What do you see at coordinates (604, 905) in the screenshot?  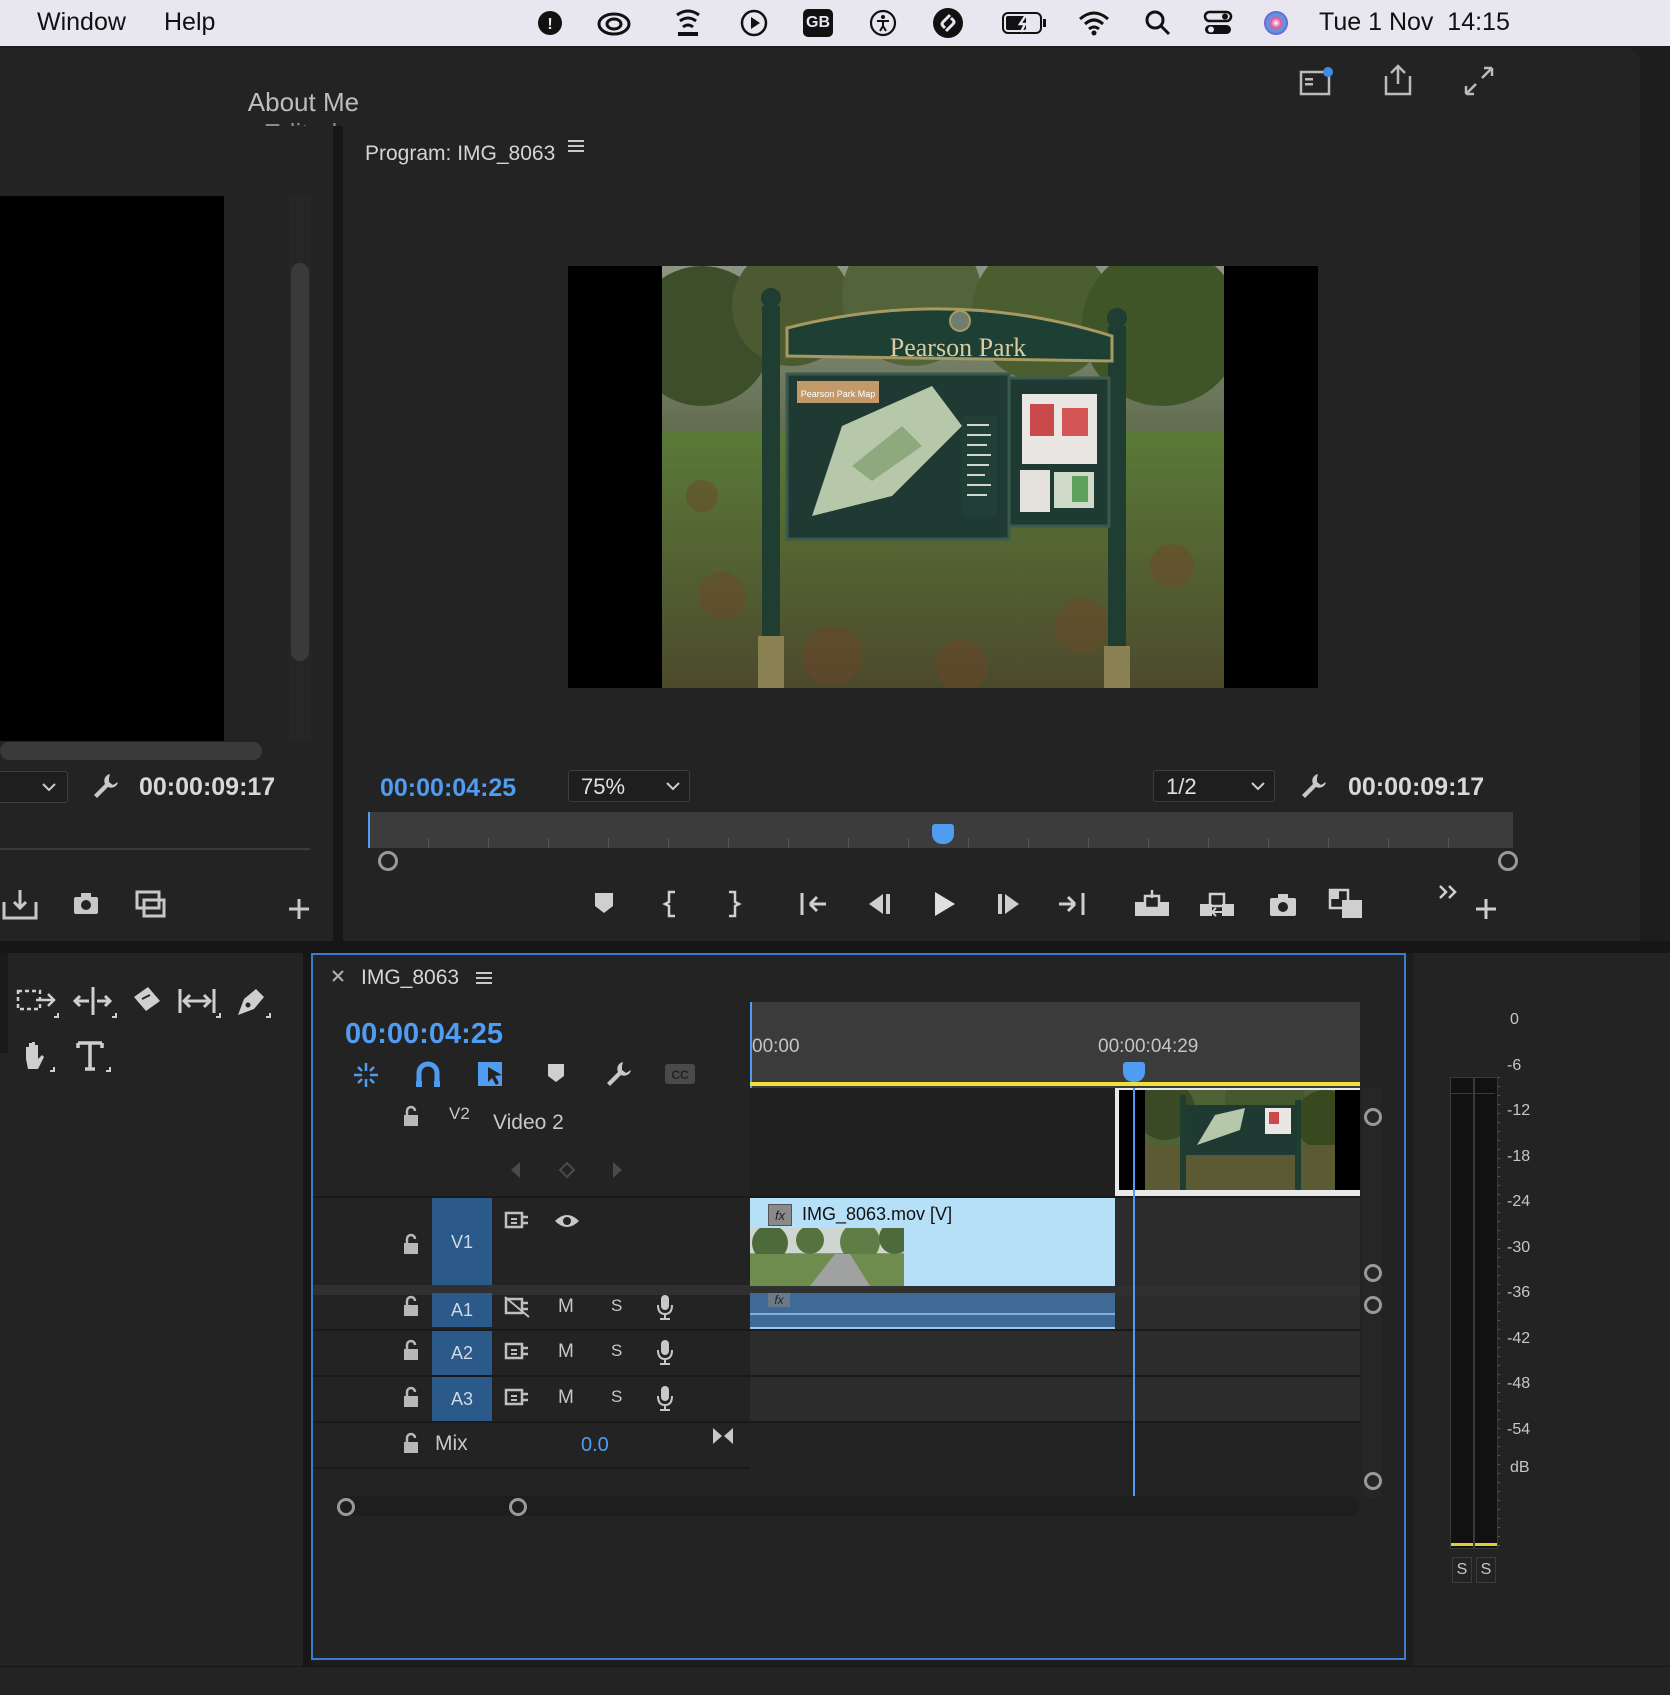 I see `add-marker-icon` at bounding box center [604, 905].